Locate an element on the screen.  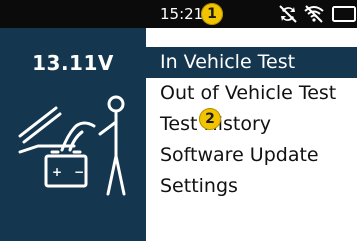
voltage-readout: 13.11V is located at coordinates (73, 63).